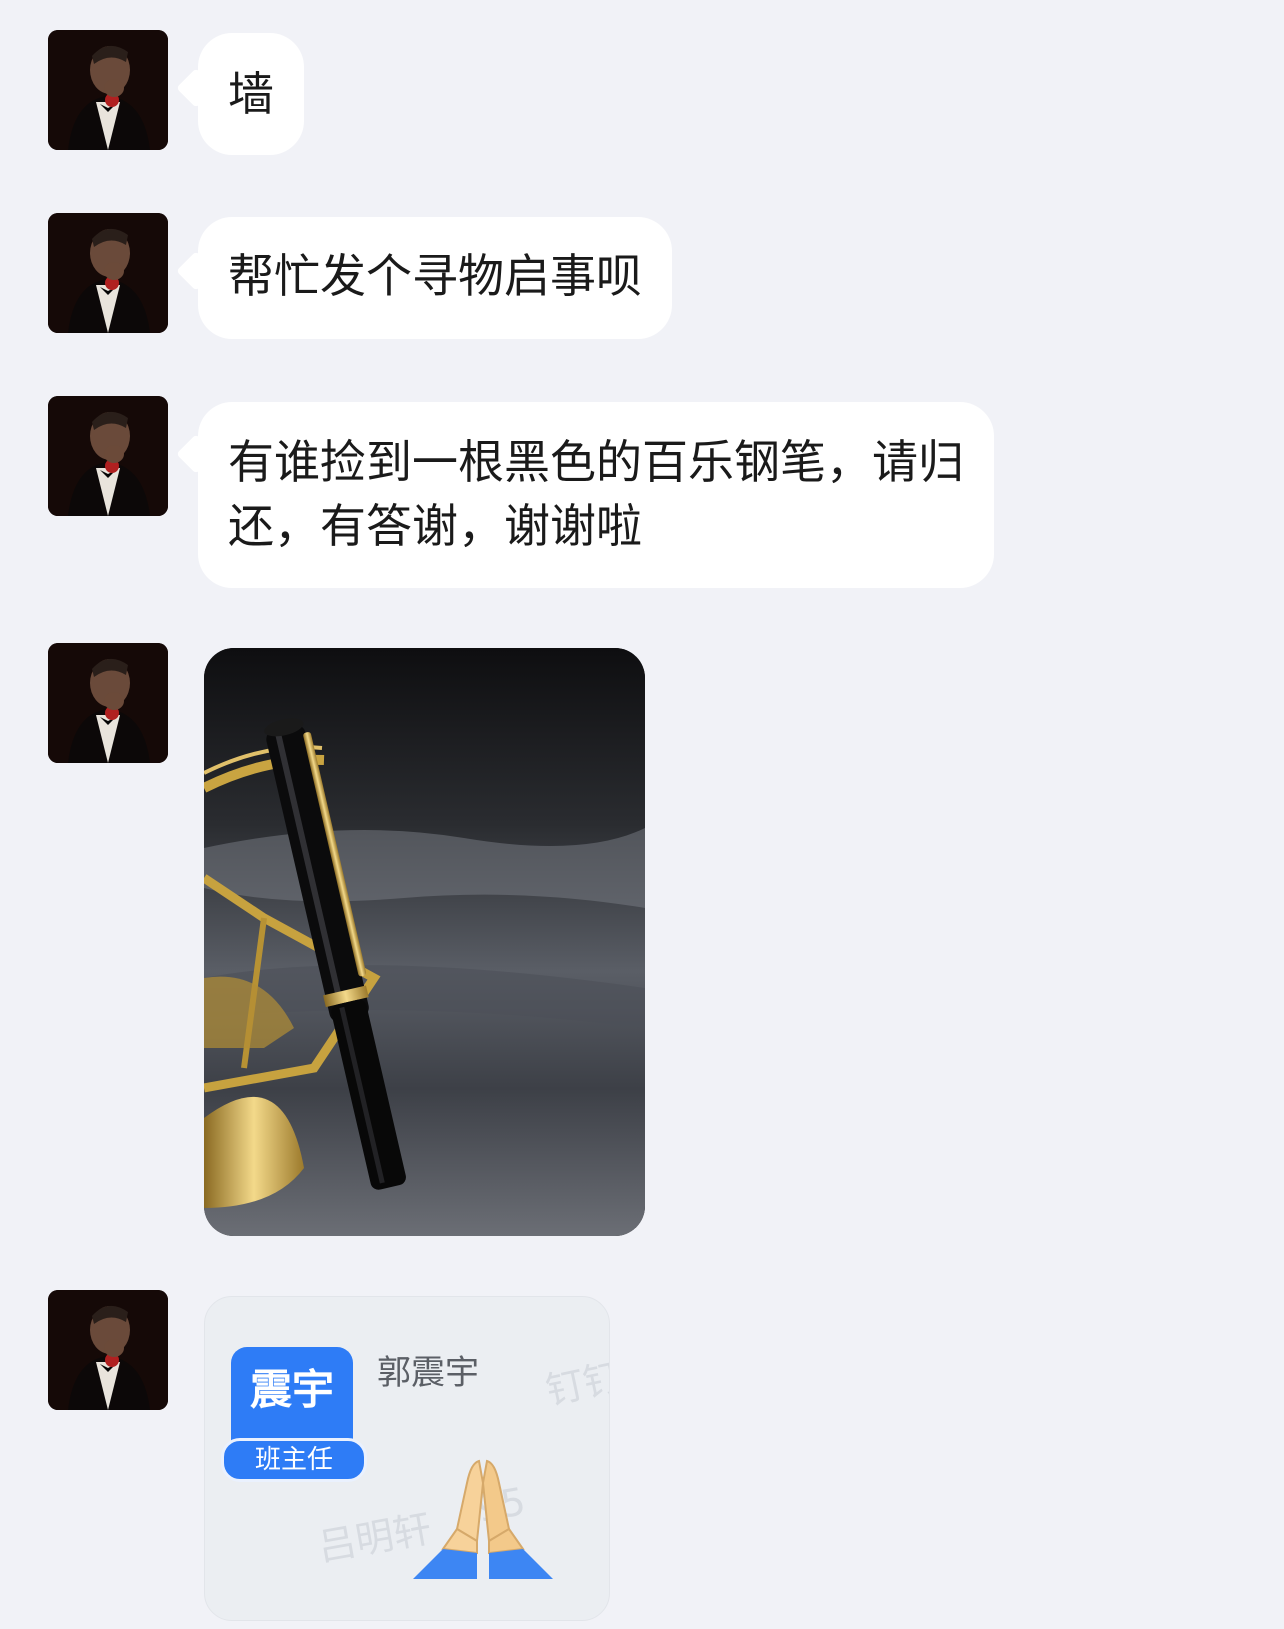 This screenshot has height=1629, width=1284. I want to click on message-bubble: 帮忙发个寻物启事呗, so click(435, 278).